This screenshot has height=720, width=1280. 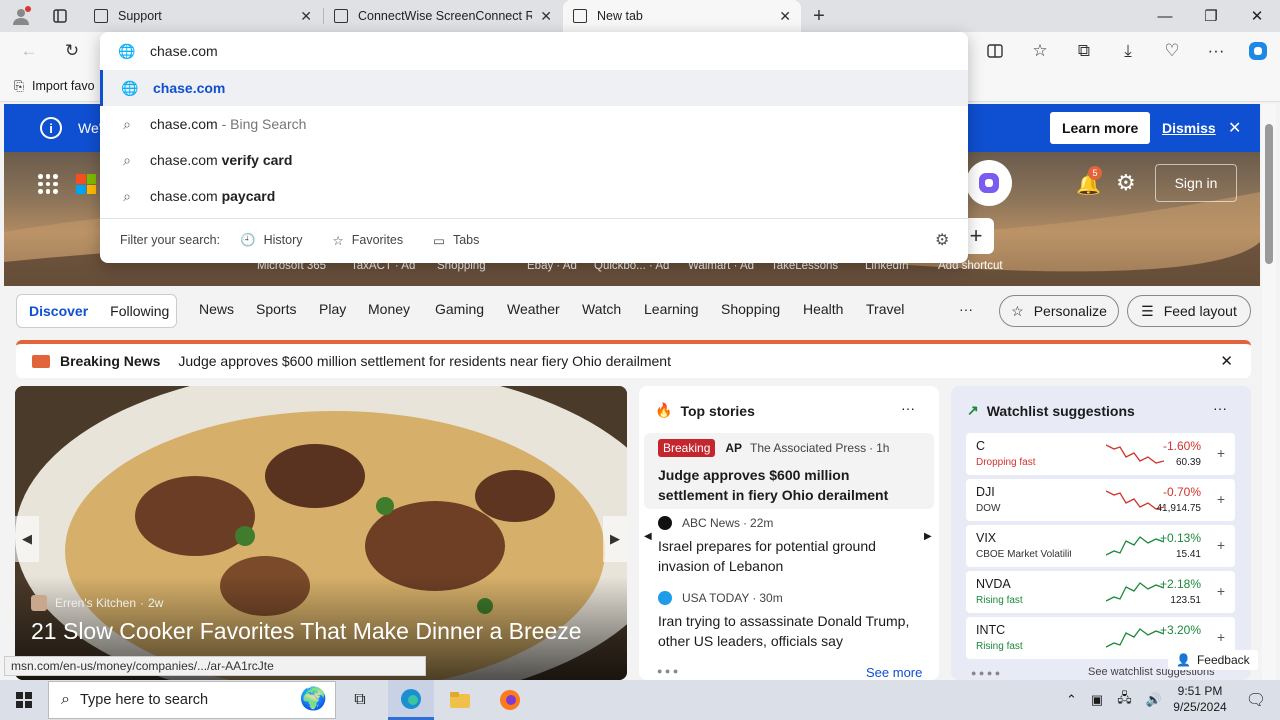 What do you see at coordinates (989, 183) in the screenshot?
I see `copilot-shortcut` at bounding box center [989, 183].